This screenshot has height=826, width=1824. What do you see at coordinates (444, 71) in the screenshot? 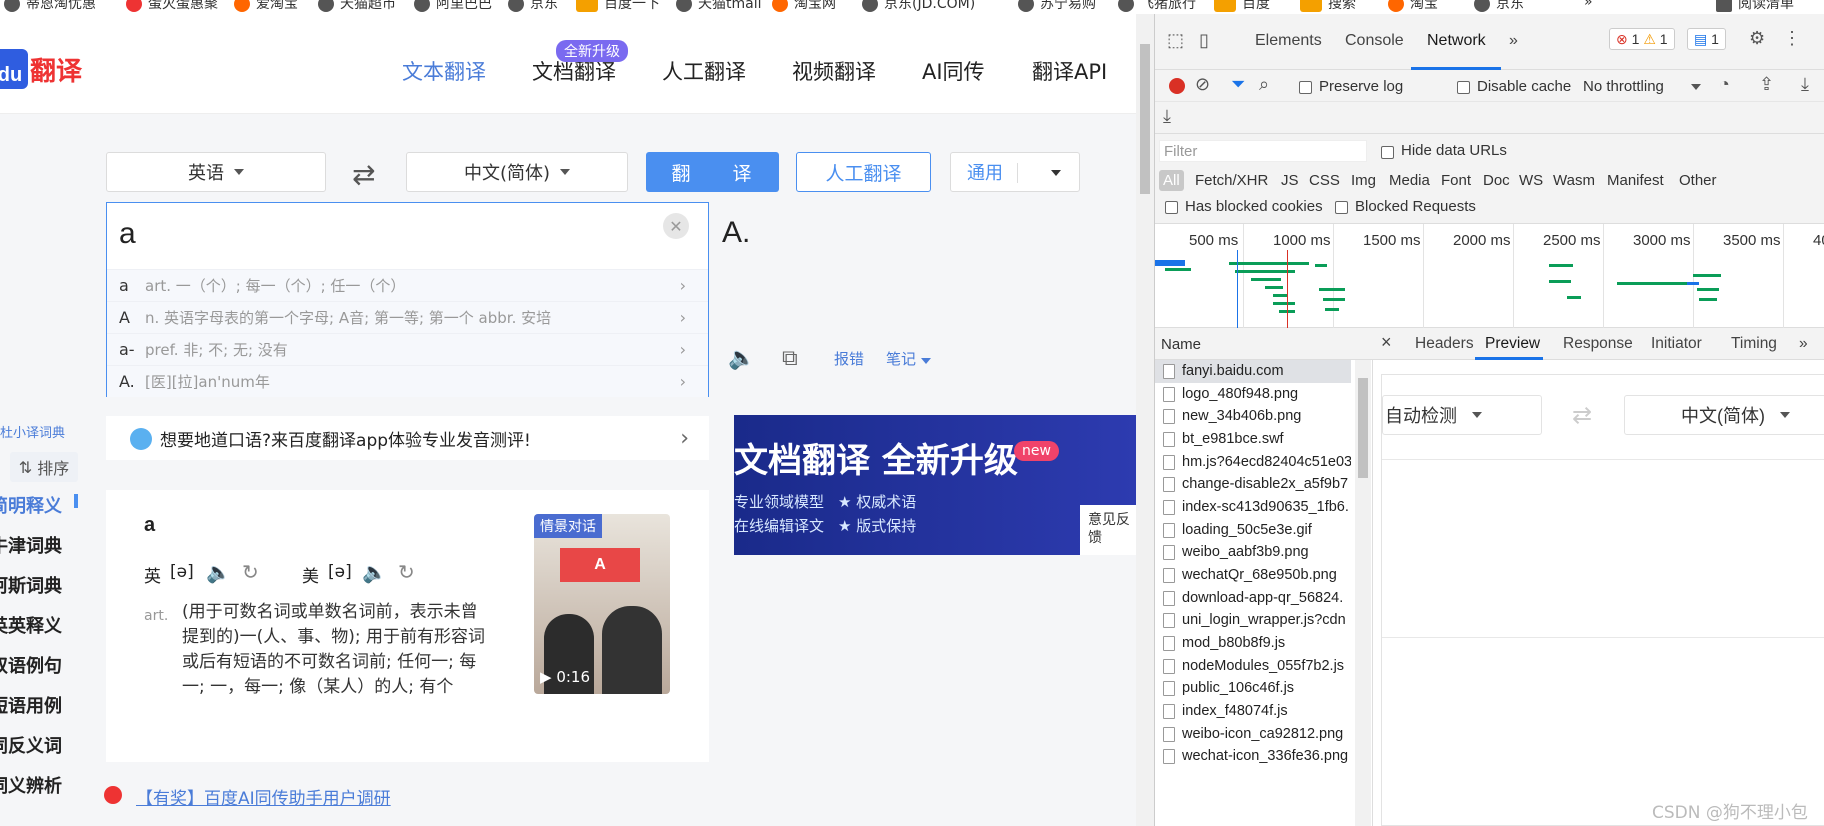
I see `nav-text-translate: 文本翻译` at bounding box center [444, 71].